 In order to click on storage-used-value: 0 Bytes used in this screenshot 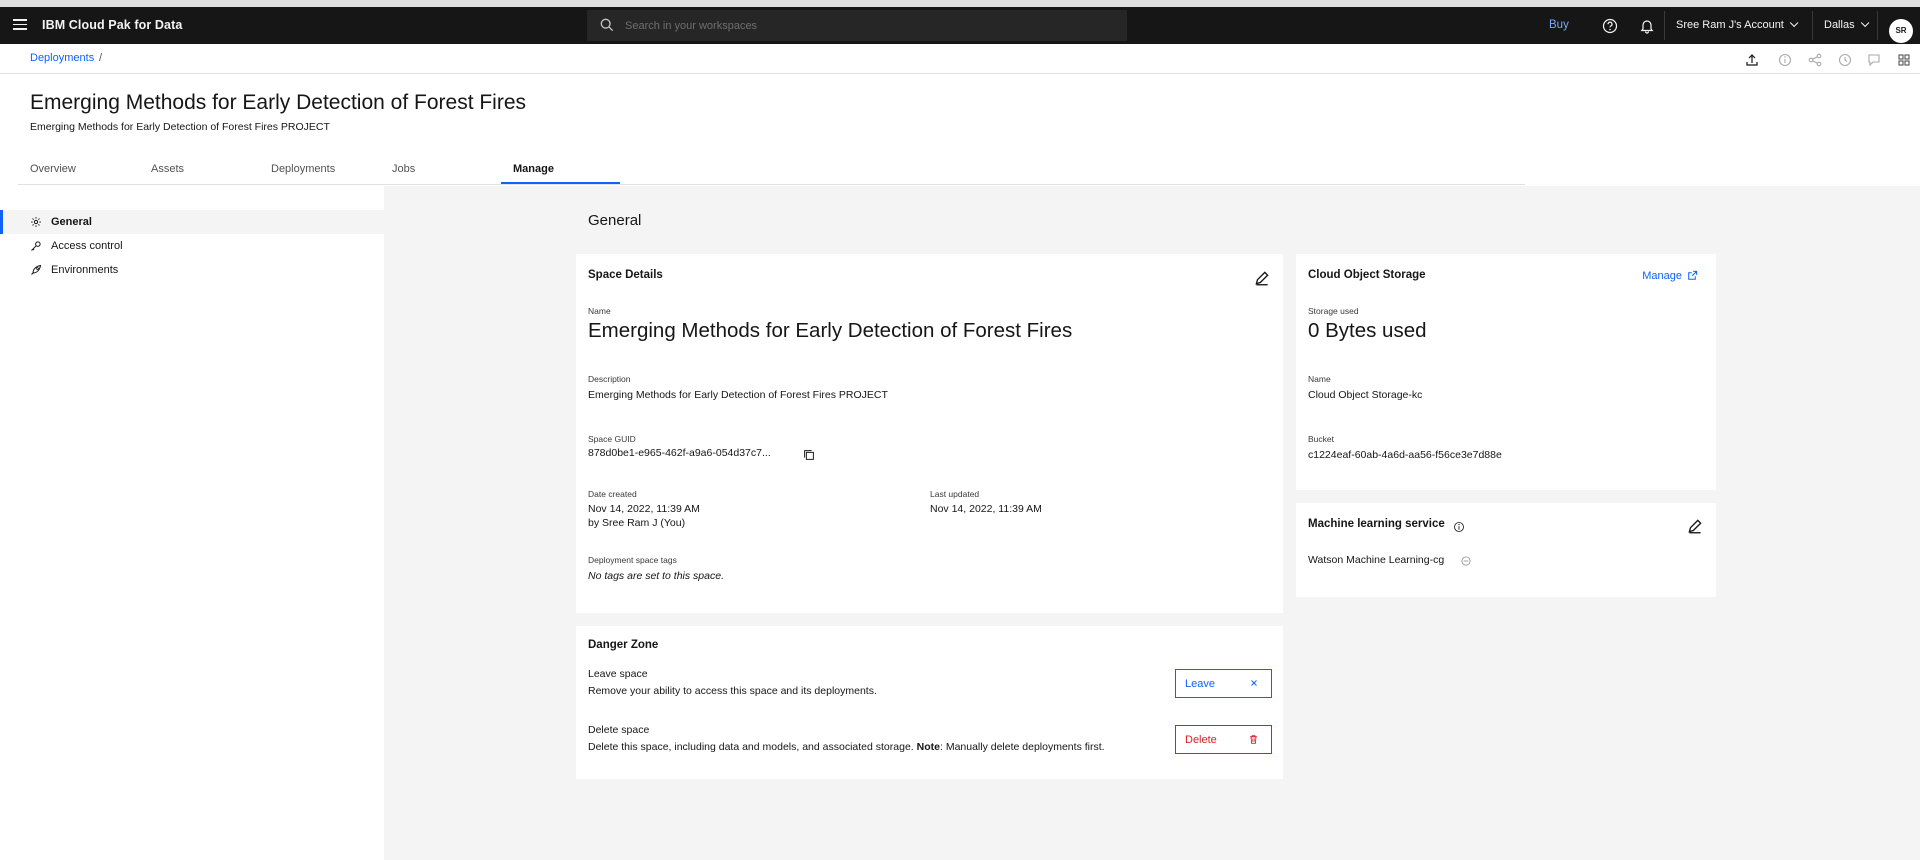, I will do `click(1367, 330)`.